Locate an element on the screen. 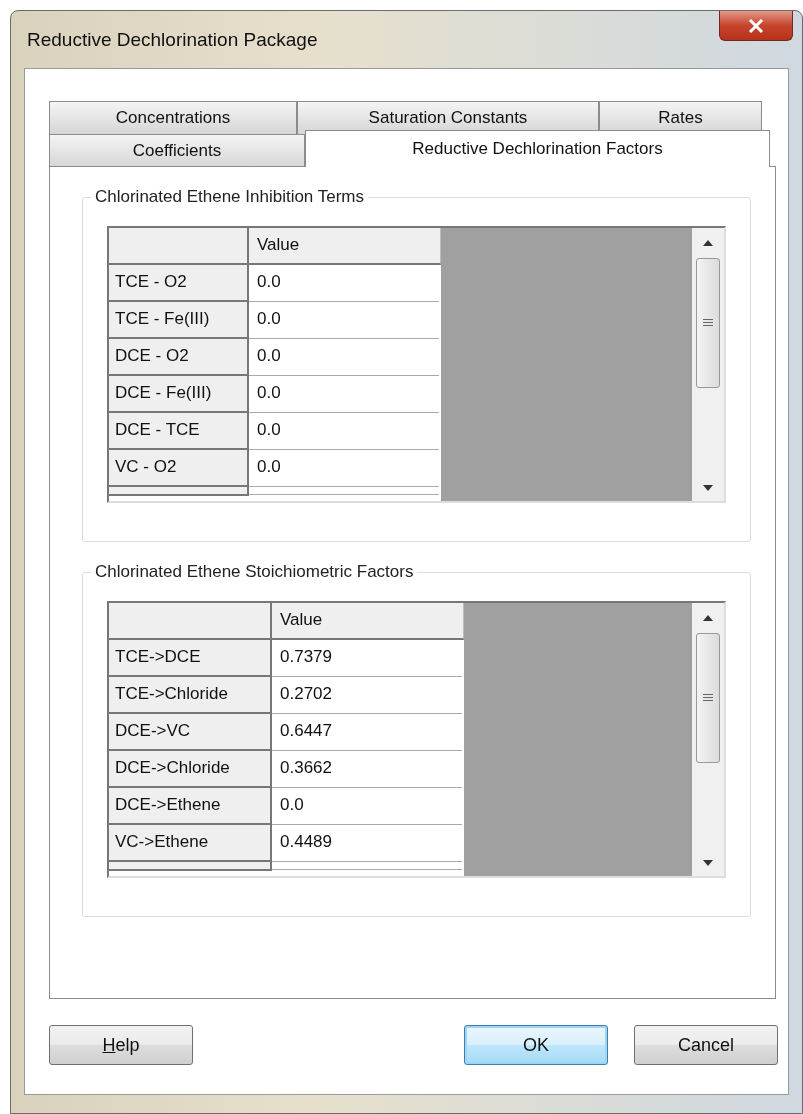 This screenshot has height=1114, width=803. close-icon is located at coordinates (756, 25).